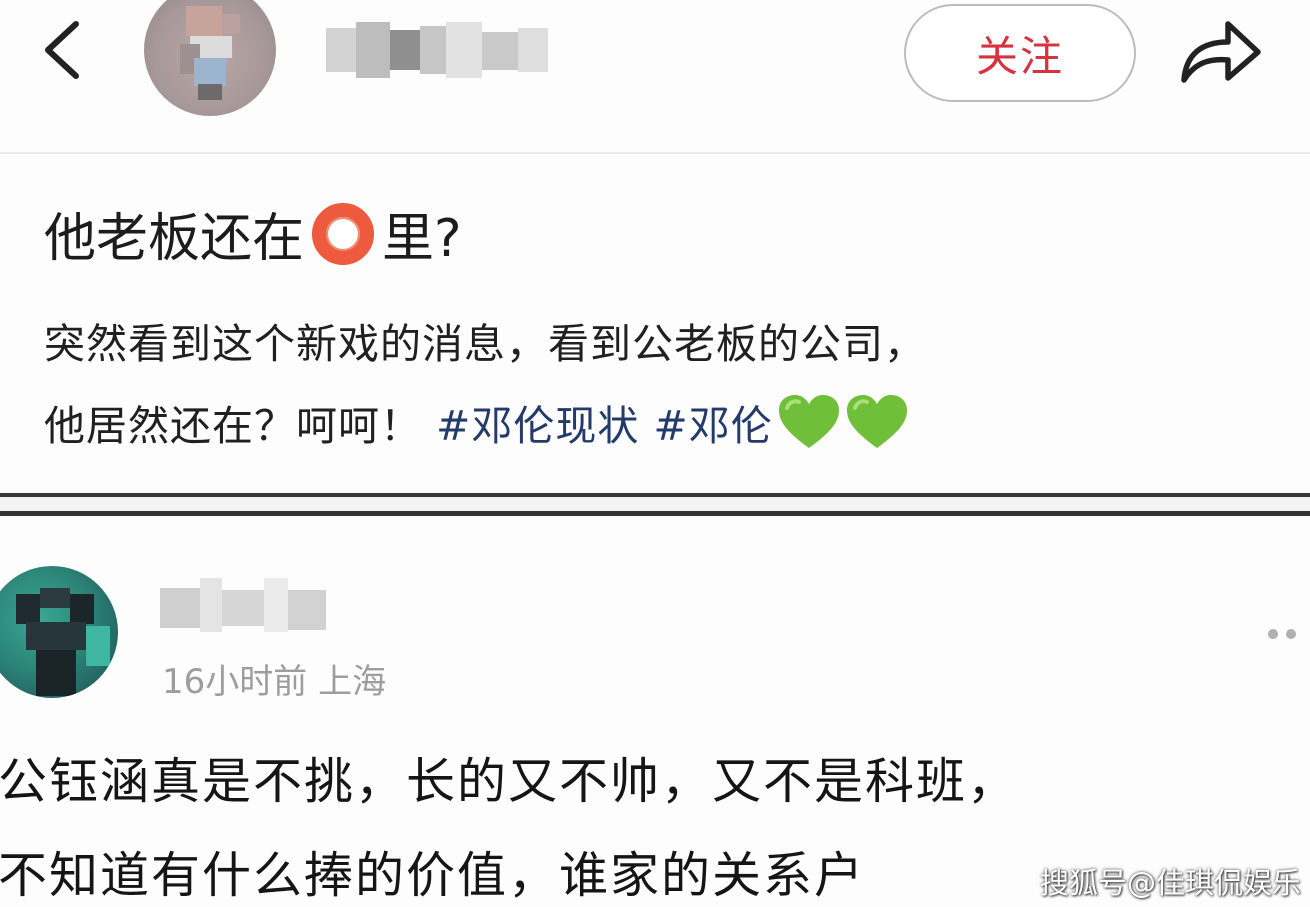 The image size is (1310, 907). What do you see at coordinates (235, 682) in the screenshot?
I see `comment-time: 16小时前` at bounding box center [235, 682].